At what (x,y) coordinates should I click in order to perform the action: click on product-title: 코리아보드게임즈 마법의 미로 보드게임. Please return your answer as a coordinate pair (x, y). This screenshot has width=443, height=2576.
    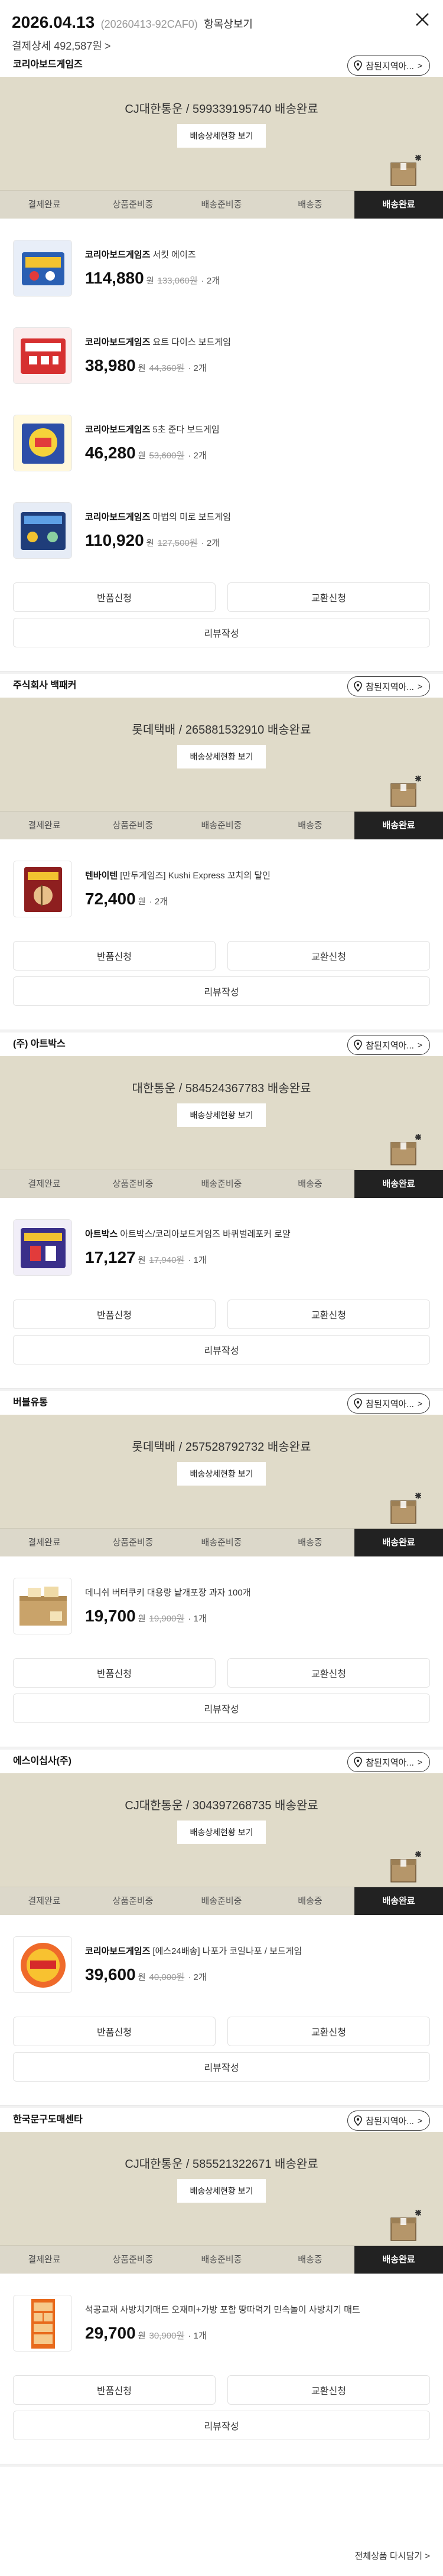
    Looking at the image, I should click on (257, 516).